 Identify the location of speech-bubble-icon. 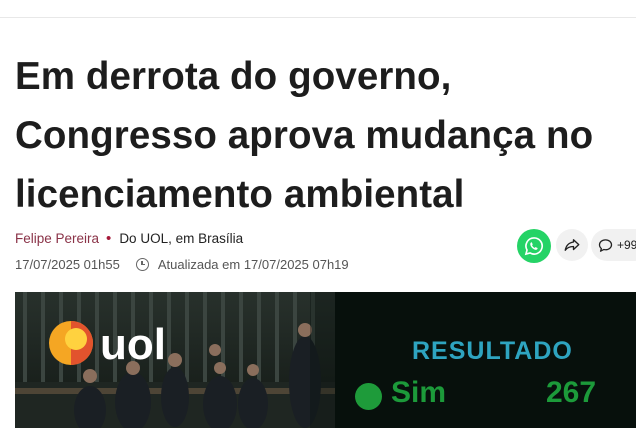
(605, 245).